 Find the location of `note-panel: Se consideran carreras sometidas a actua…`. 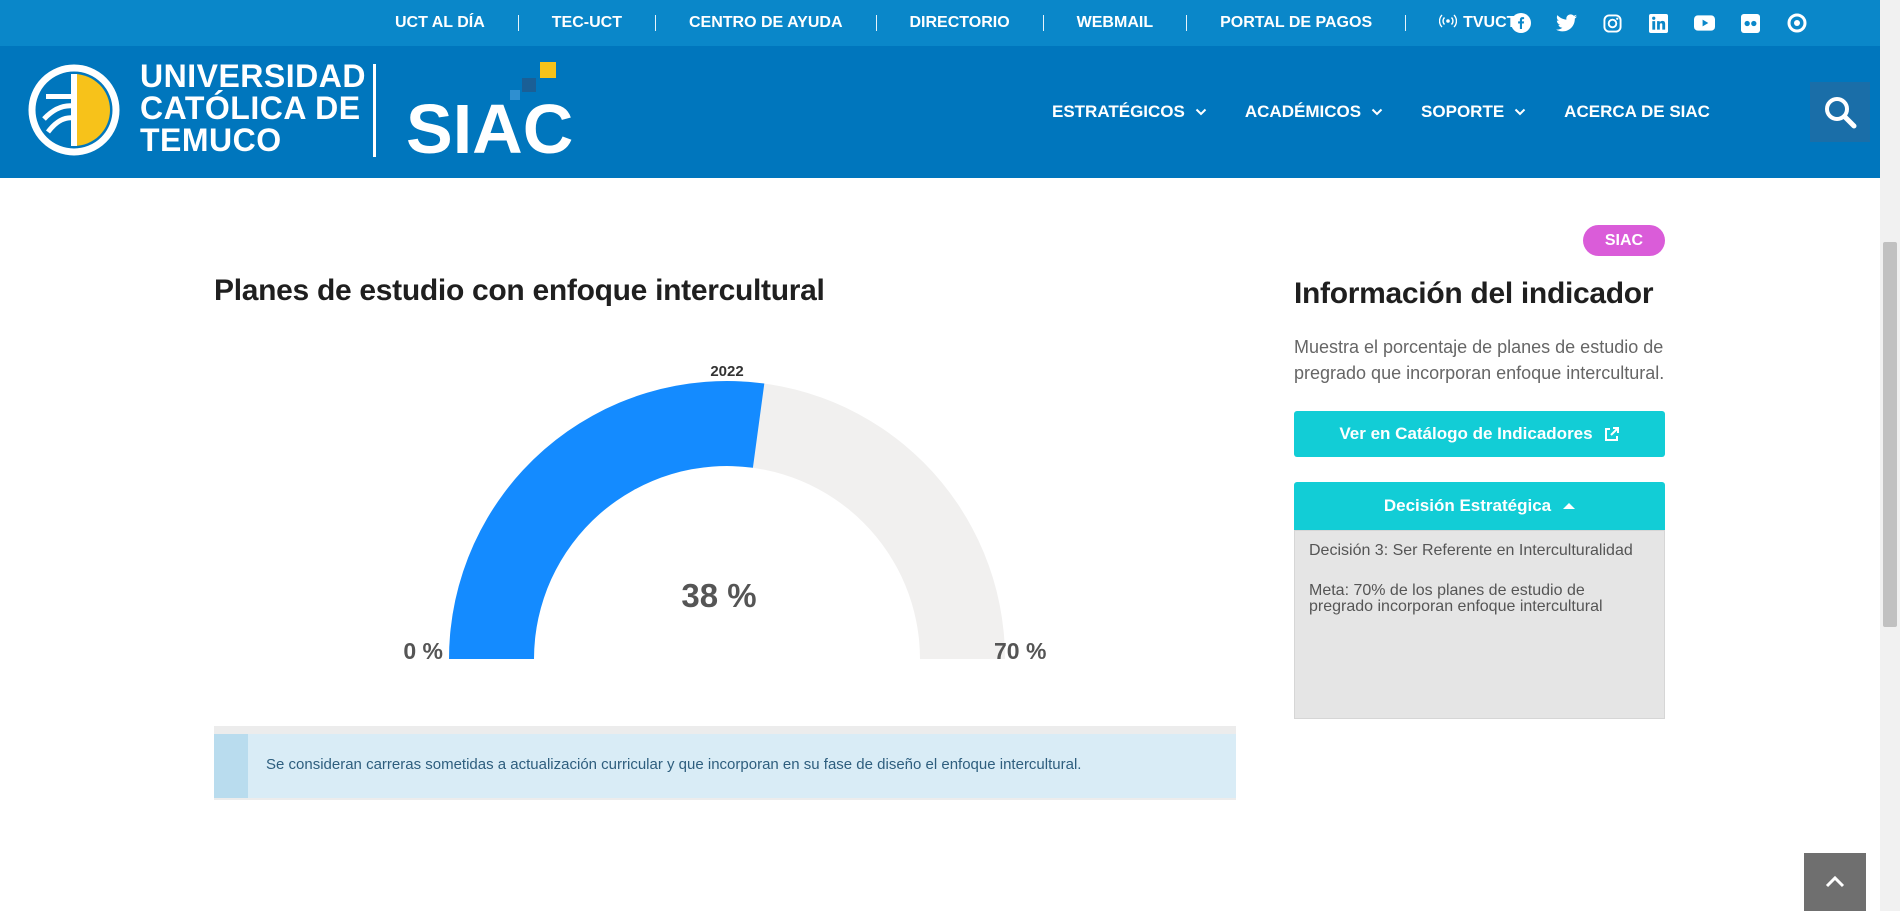

note-panel: Se consideran carreras sometidas a actua… is located at coordinates (725, 766).